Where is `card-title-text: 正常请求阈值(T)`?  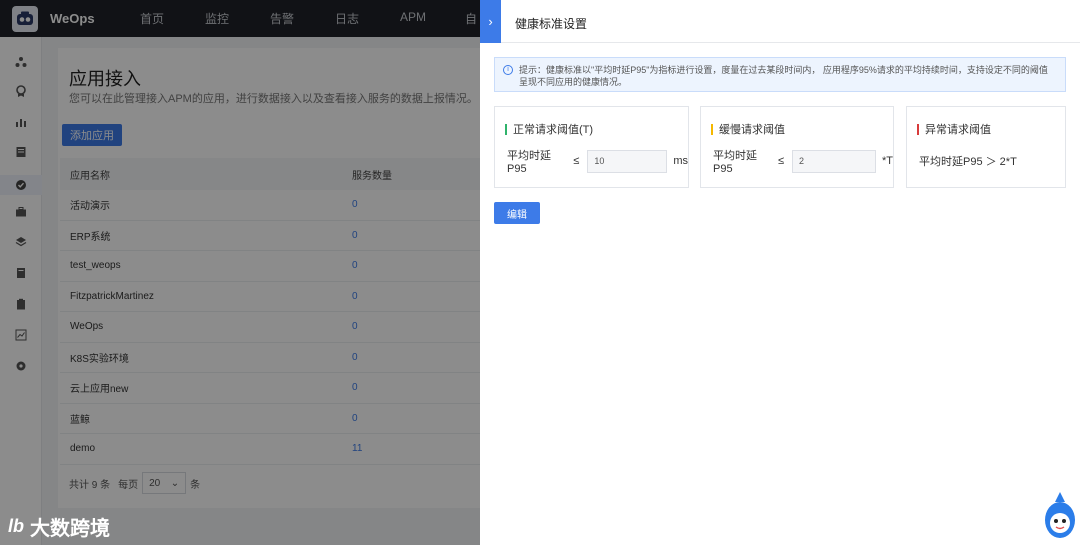
card-title-text: 正常请求阈值(T) is located at coordinates (553, 130).